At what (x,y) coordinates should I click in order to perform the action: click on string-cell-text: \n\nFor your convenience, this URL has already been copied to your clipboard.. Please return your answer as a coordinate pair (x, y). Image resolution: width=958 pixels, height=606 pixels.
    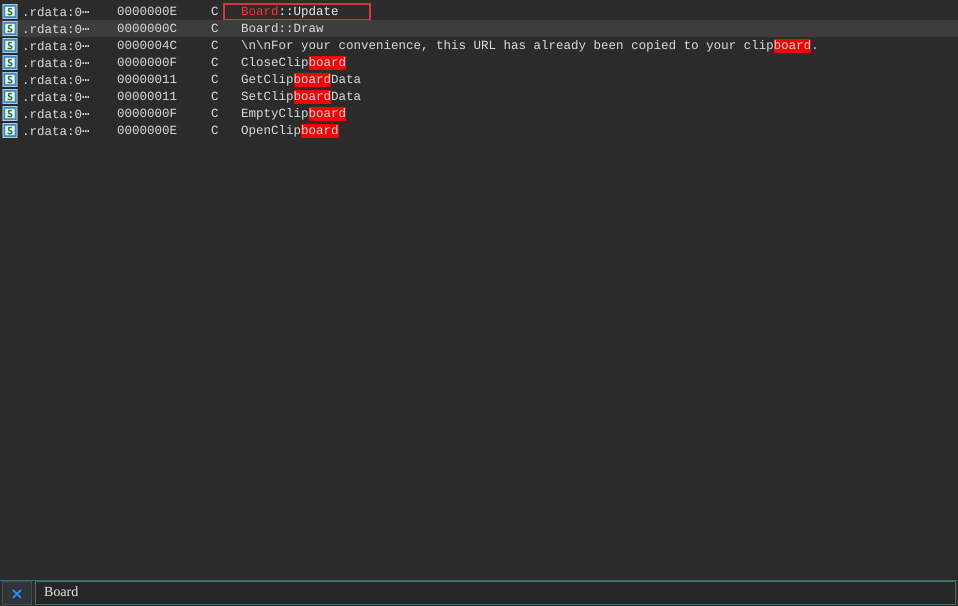
    Looking at the image, I should click on (530, 46).